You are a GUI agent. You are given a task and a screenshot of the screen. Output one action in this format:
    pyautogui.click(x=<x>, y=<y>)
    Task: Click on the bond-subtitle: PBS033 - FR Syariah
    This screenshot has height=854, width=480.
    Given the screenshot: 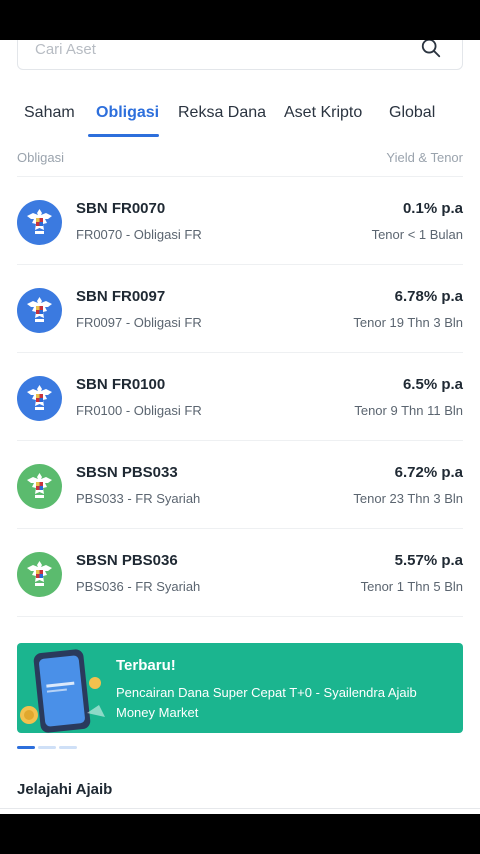 What is the action you would take?
    pyautogui.click(x=138, y=498)
    